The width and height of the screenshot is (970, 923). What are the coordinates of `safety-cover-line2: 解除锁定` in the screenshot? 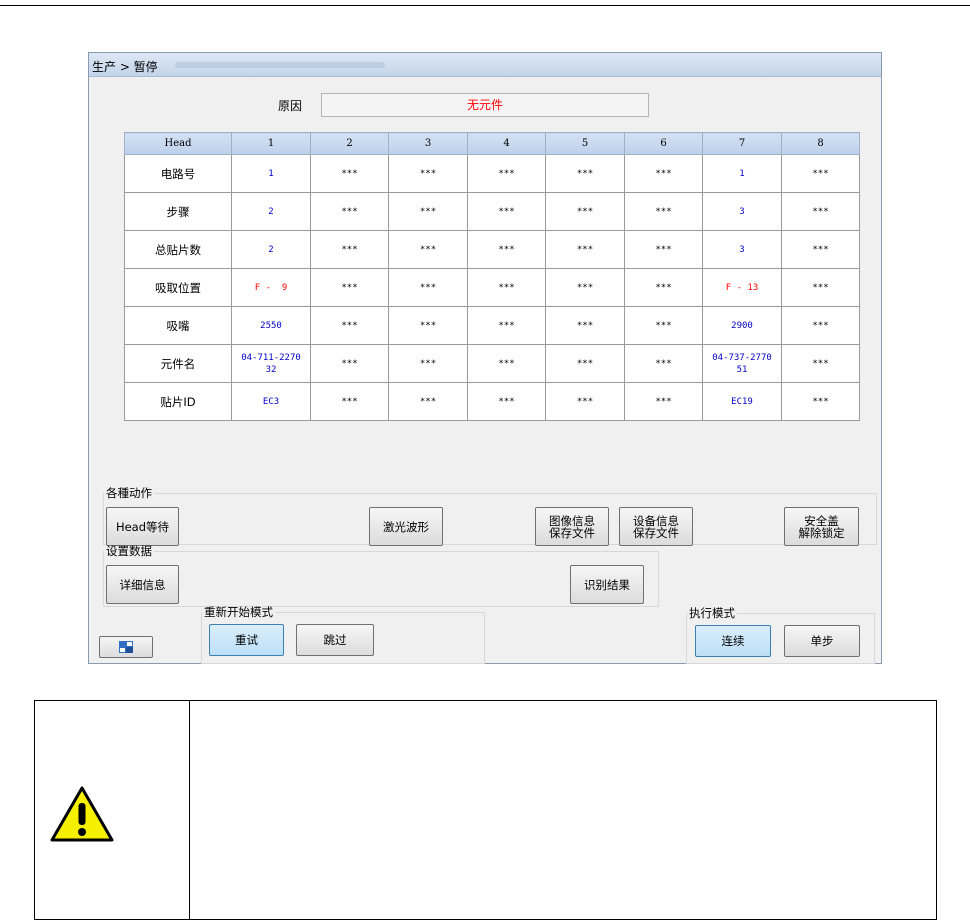 It's located at (821, 532).